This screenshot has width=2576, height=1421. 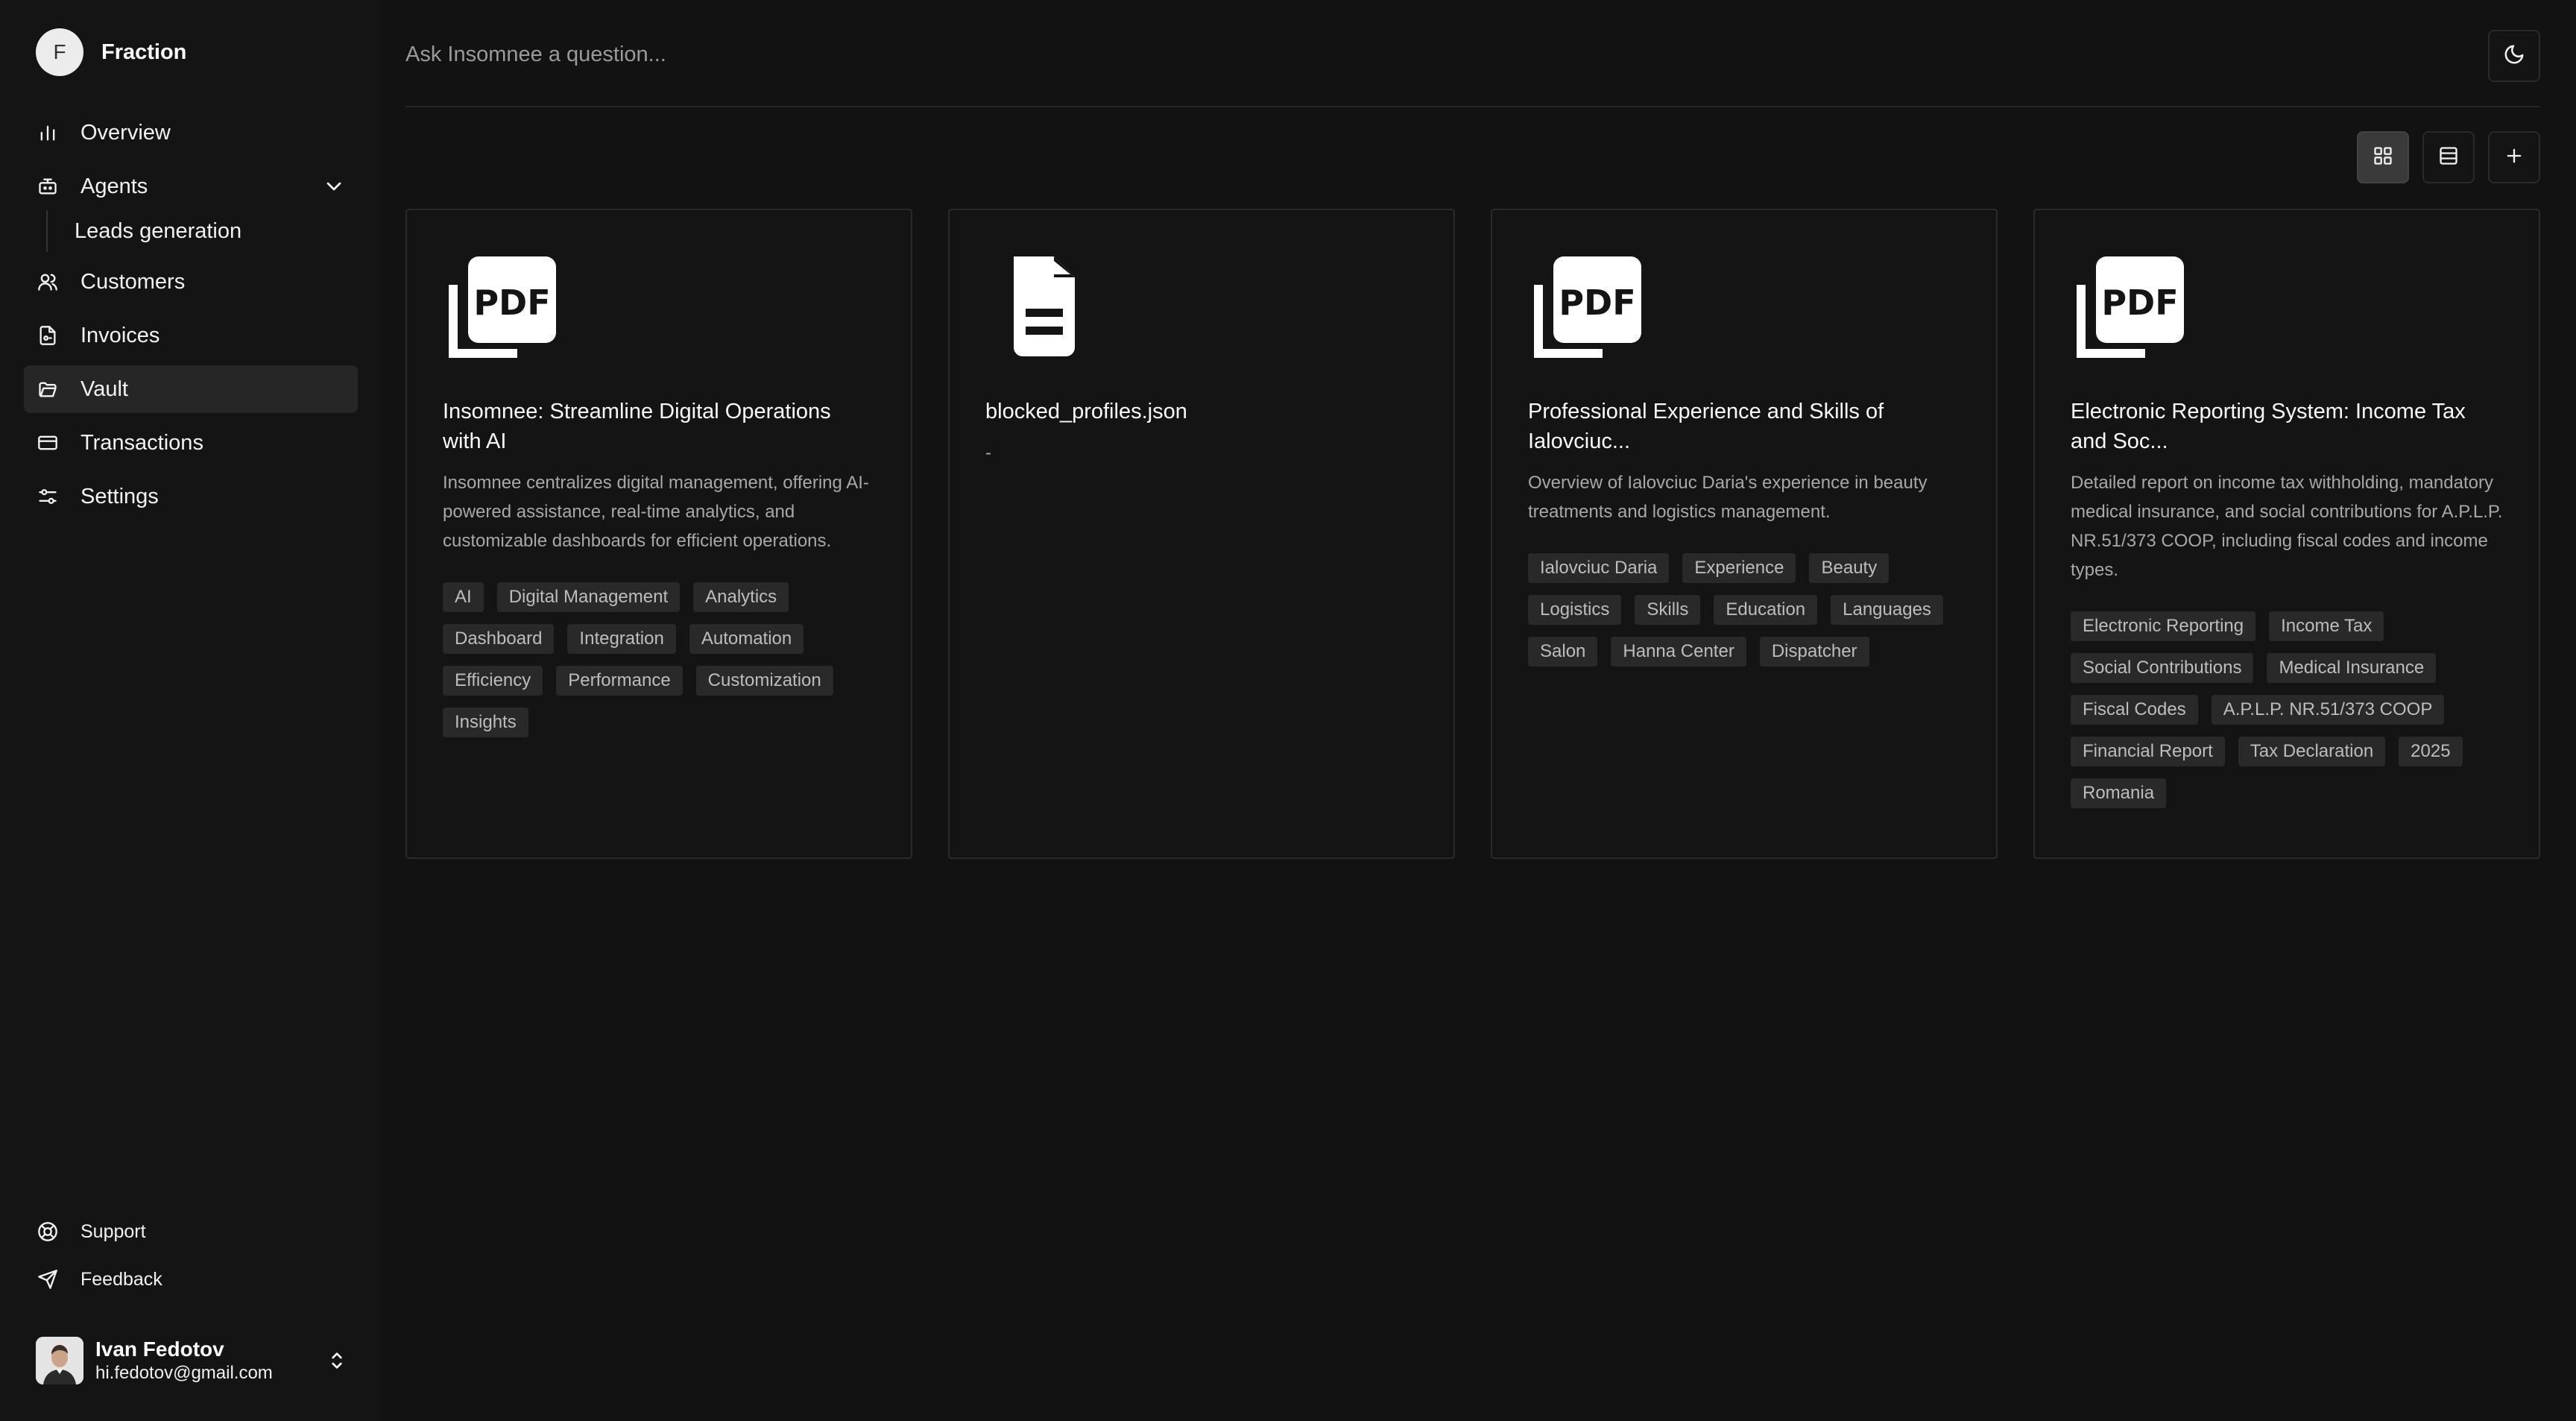 I want to click on nav-item-customers: Customers, so click(x=191, y=282).